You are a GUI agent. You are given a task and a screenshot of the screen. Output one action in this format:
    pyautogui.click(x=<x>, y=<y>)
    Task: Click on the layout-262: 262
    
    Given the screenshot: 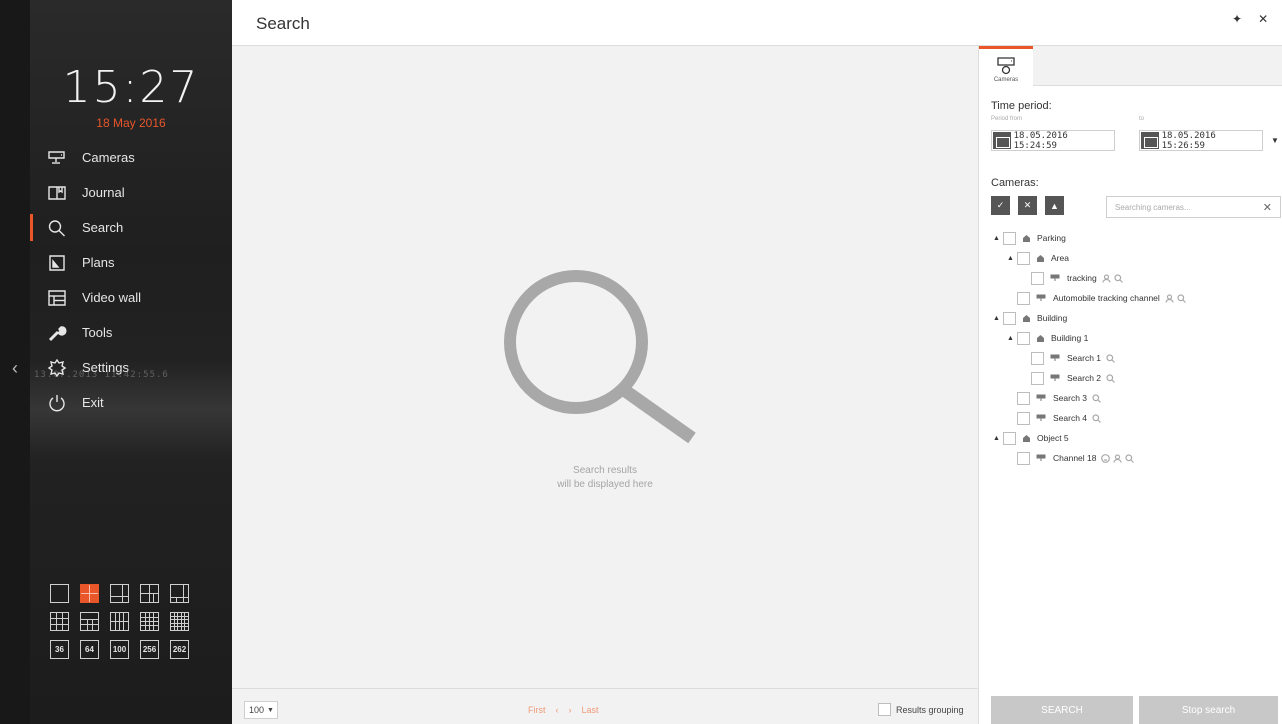 What is the action you would take?
    pyautogui.click(x=179, y=649)
    